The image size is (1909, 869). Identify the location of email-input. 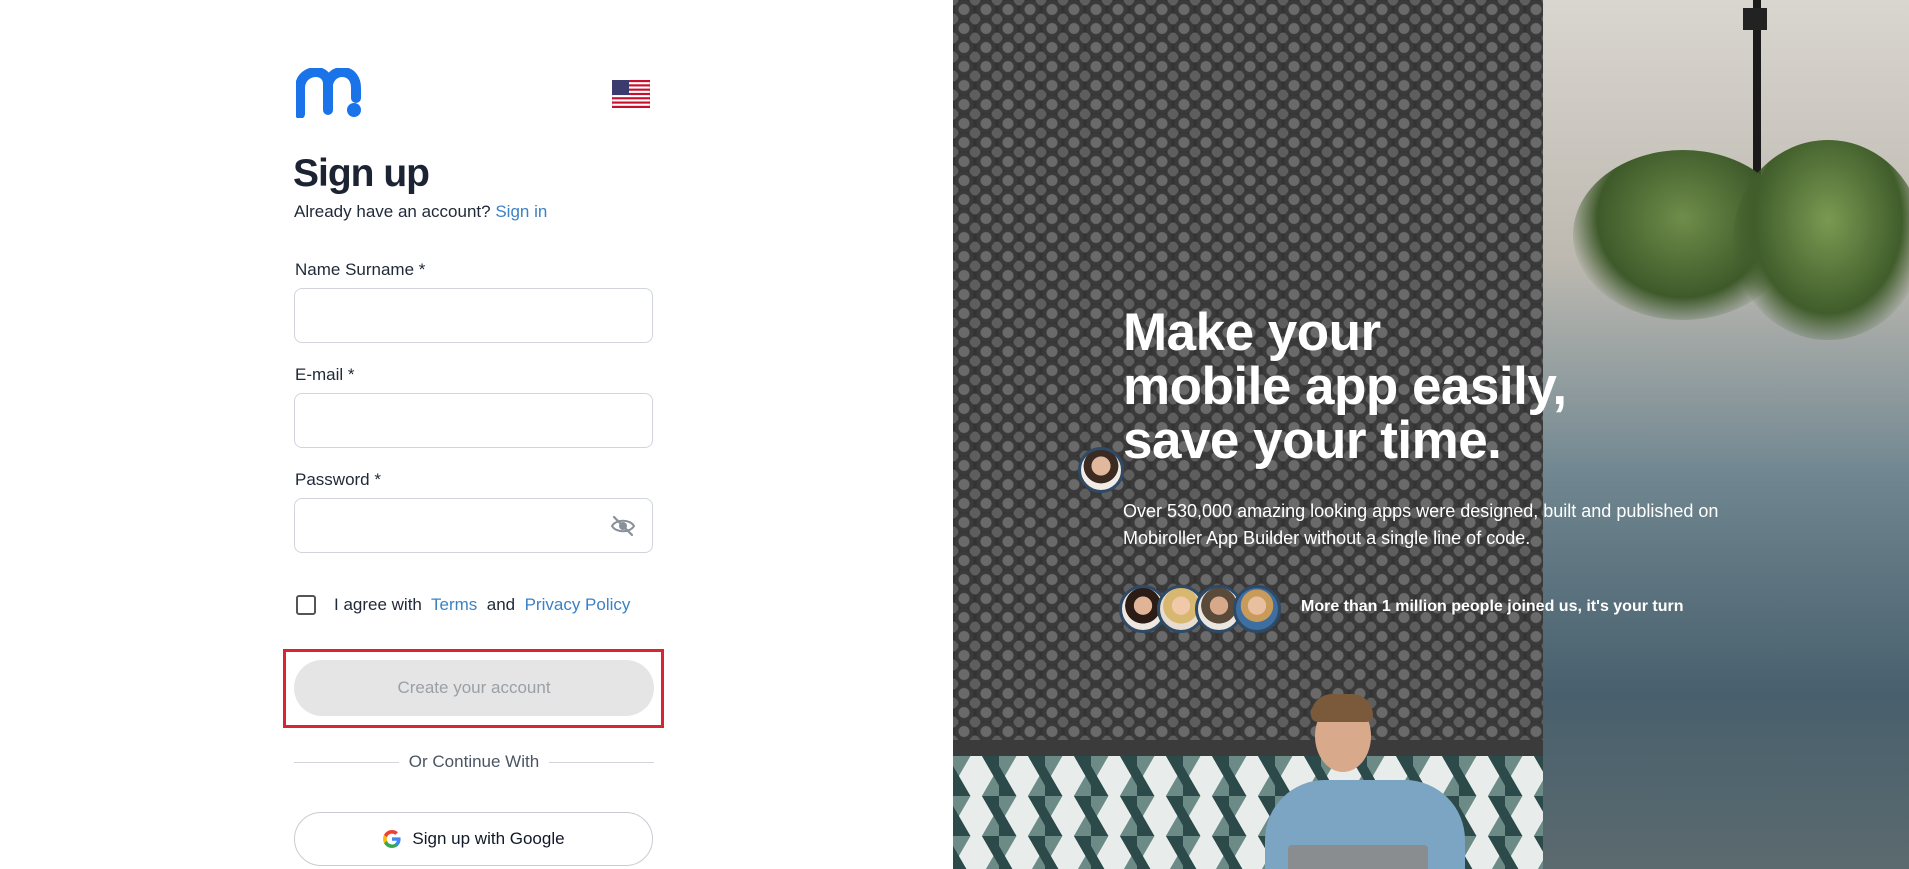
(473, 420).